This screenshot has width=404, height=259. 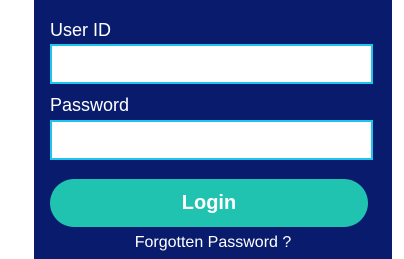 I want to click on user-id-label: User ID, so click(x=81, y=30).